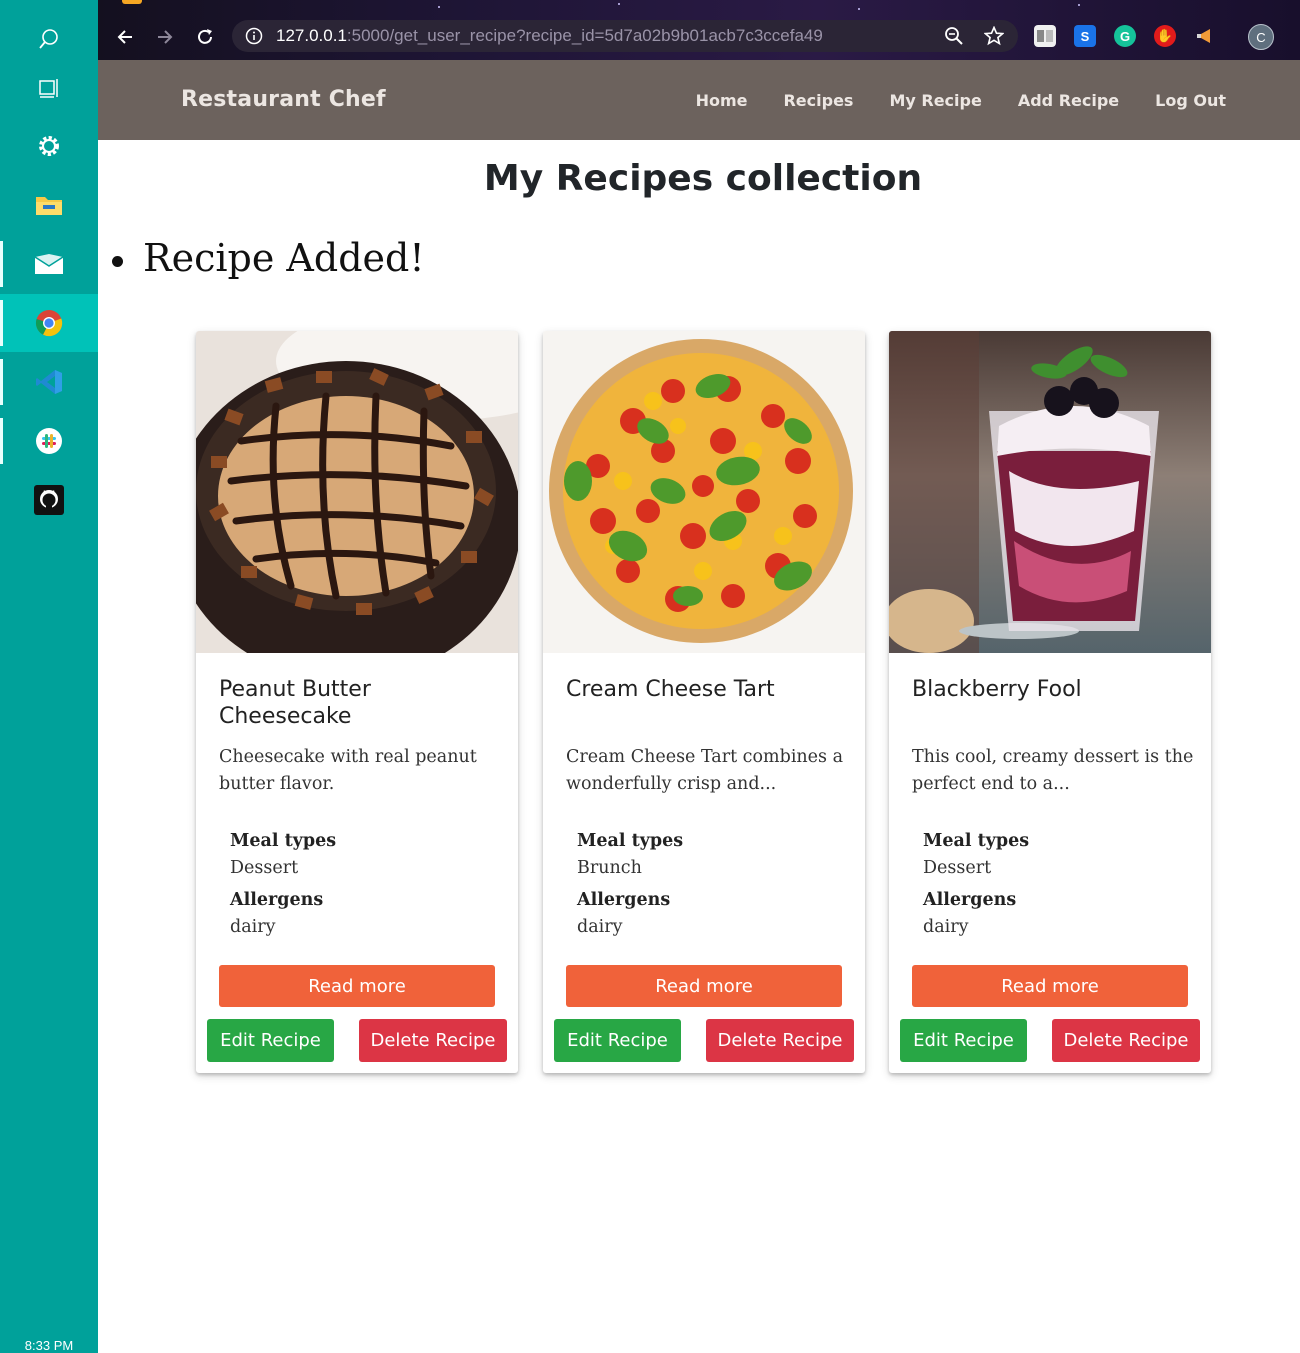  What do you see at coordinates (954, 36) in the screenshot?
I see `zoom-icon` at bounding box center [954, 36].